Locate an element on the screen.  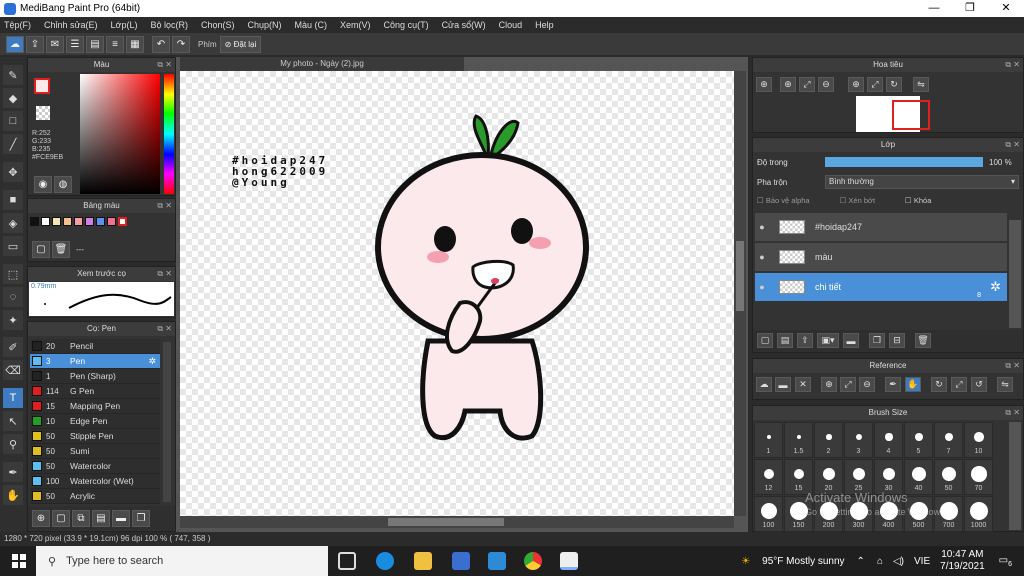
zoom-out-icon: ⊖ is located at coordinates (826, 84).